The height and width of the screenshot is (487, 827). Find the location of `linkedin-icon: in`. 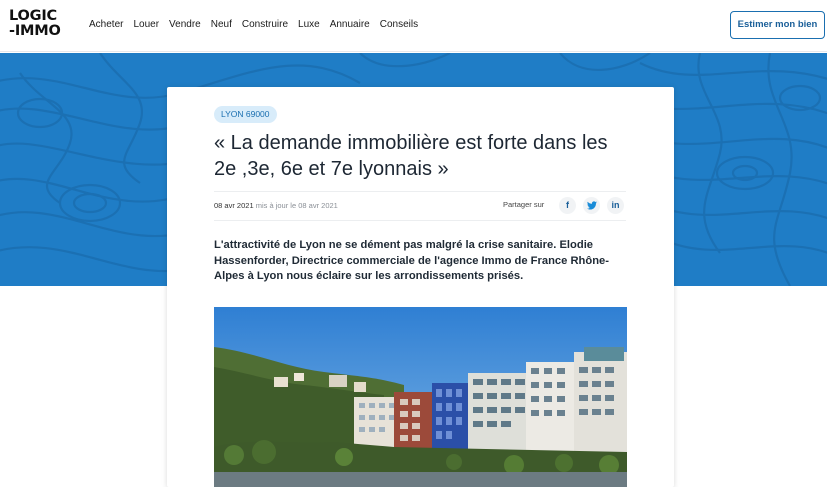

linkedin-icon: in is located at coordinates (615, 205).